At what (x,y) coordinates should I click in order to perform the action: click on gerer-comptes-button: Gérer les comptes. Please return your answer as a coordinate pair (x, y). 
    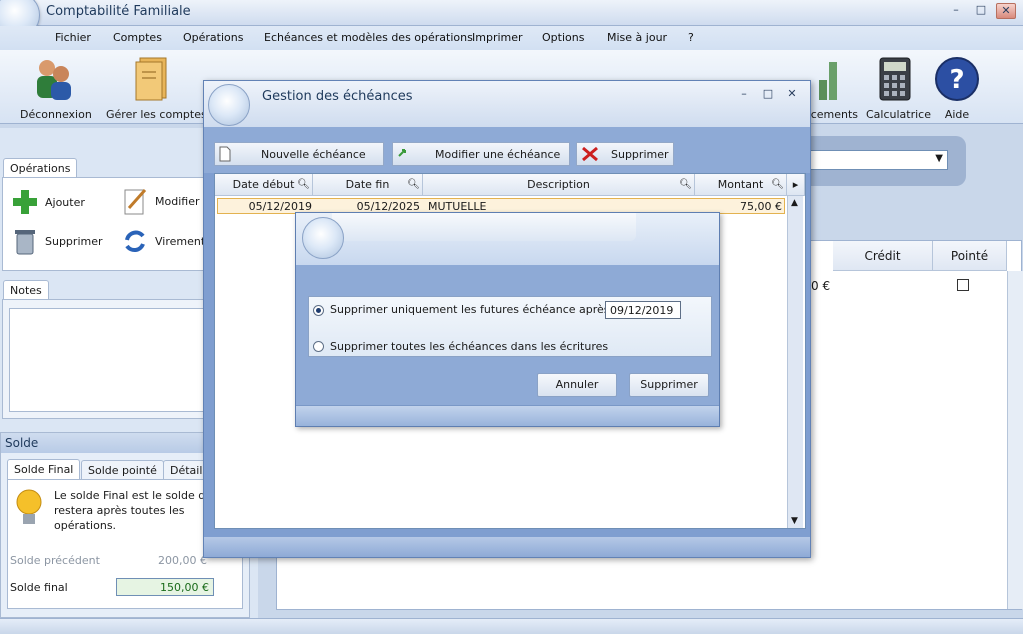
    Looking at the image, I should click on (156, 88).